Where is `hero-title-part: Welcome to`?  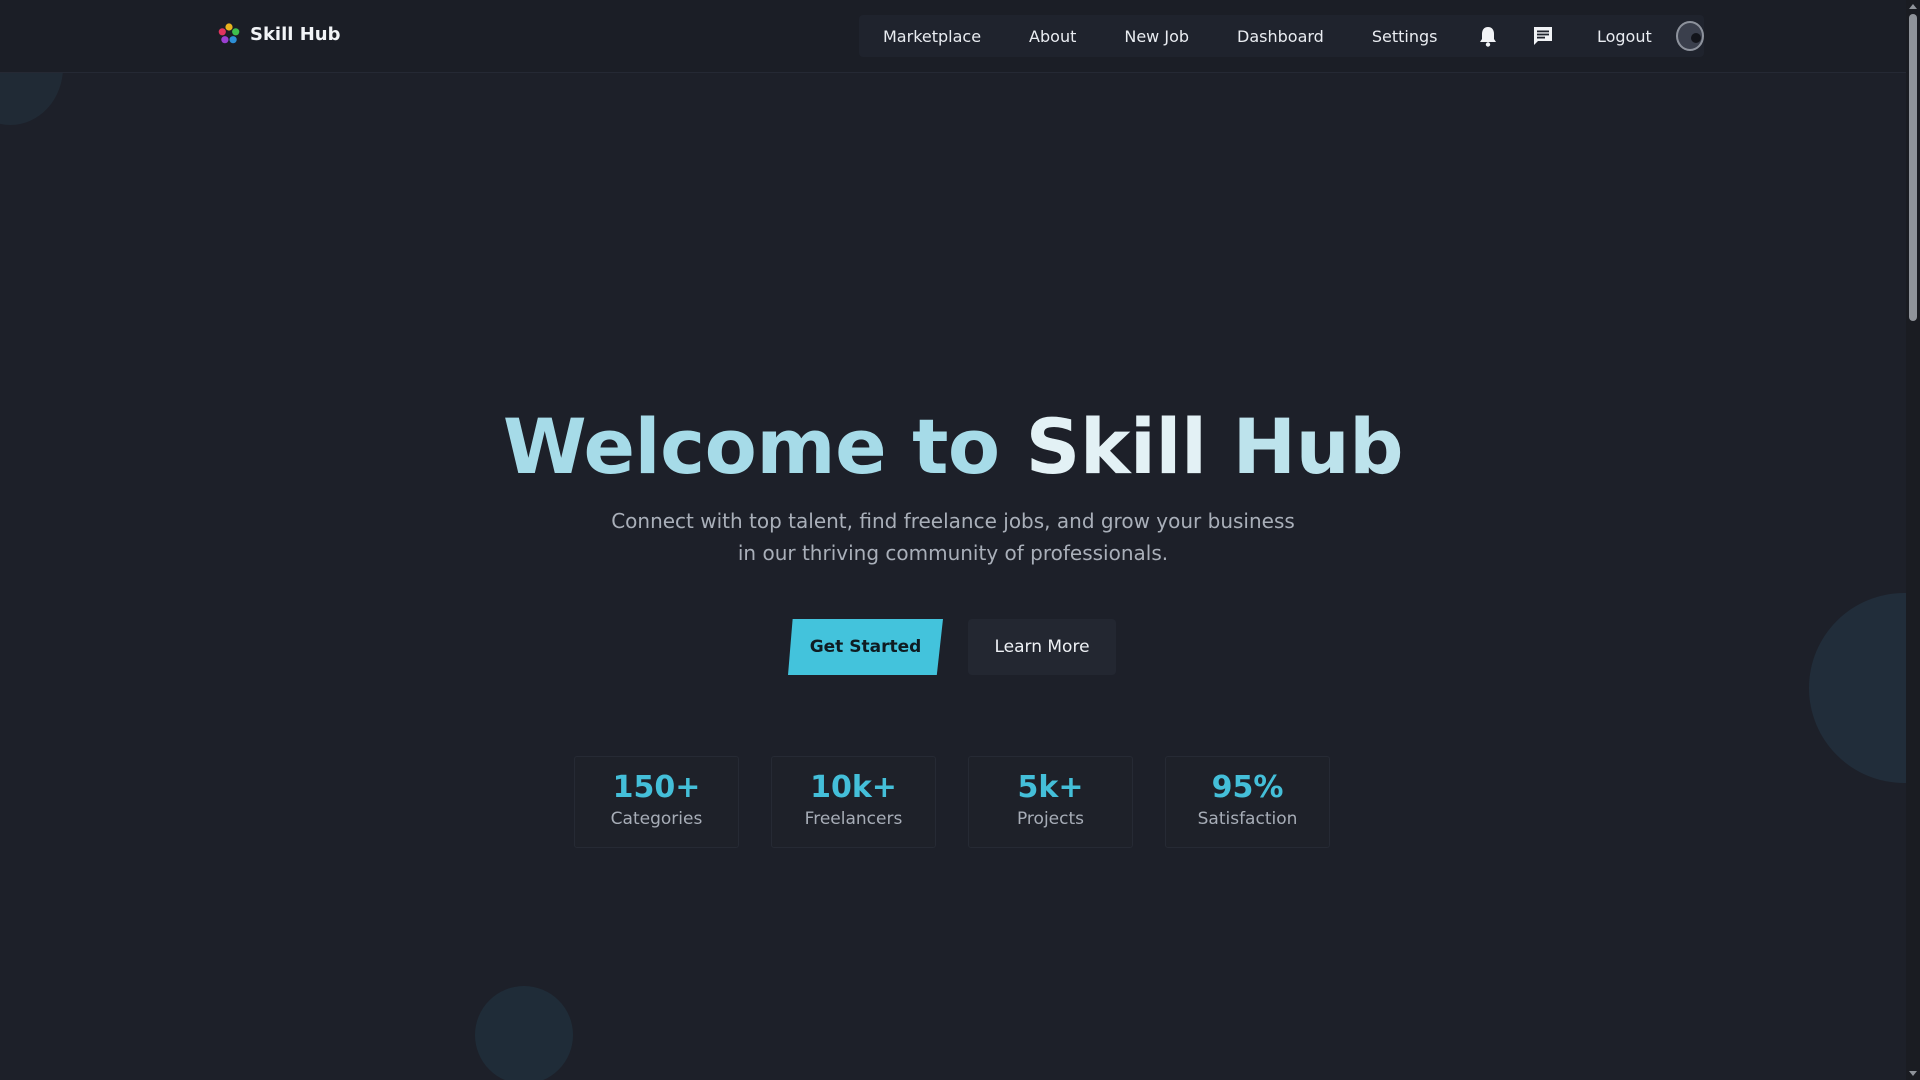 hero-title-part: Welcome to is located at coordinates (764, 446).